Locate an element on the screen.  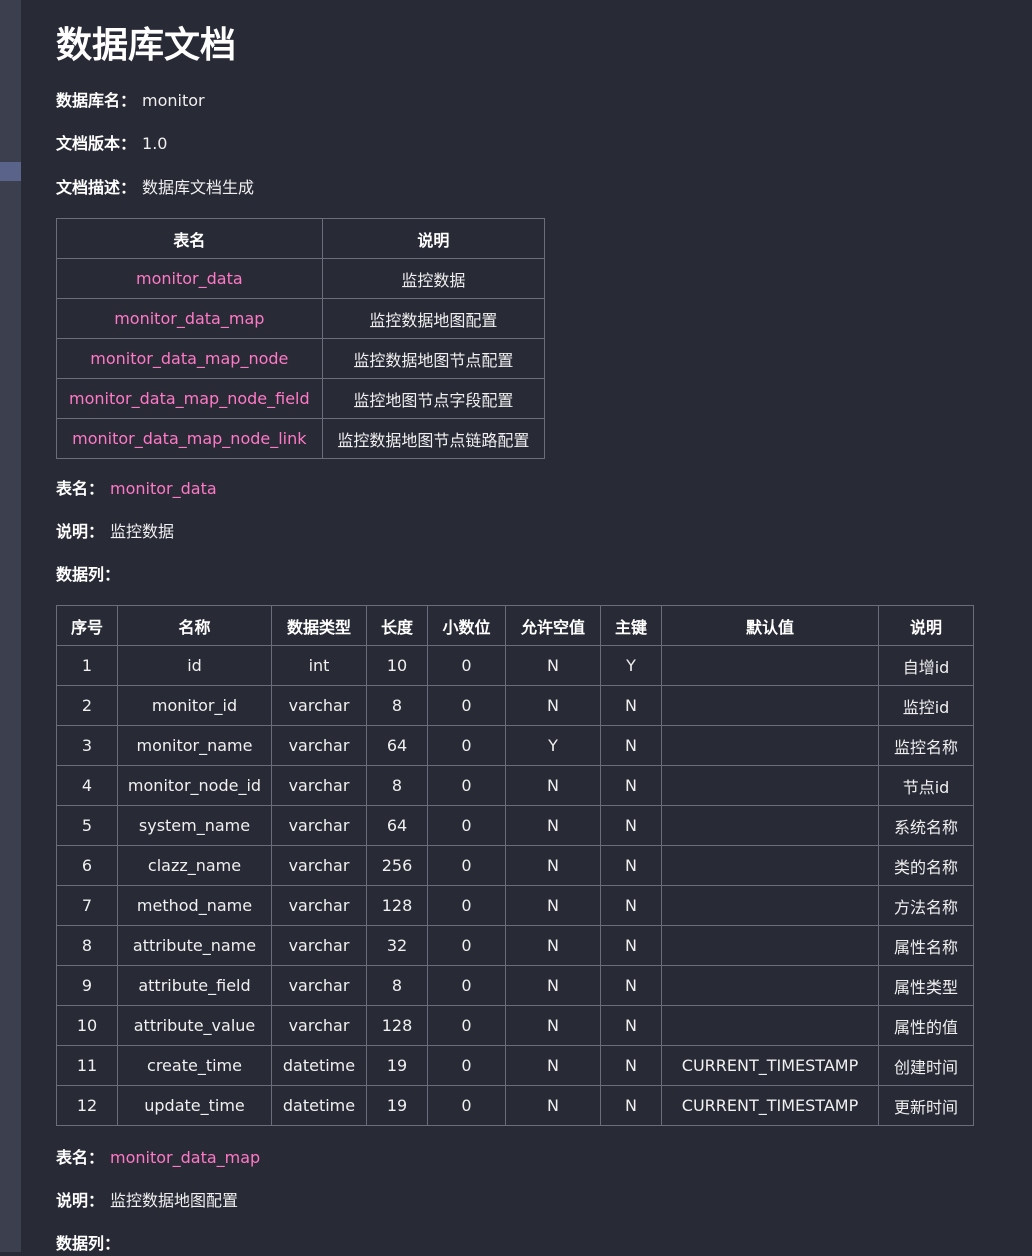
table-description: 监控数据地图节点链路配置 is located at coordinates (433, 438).